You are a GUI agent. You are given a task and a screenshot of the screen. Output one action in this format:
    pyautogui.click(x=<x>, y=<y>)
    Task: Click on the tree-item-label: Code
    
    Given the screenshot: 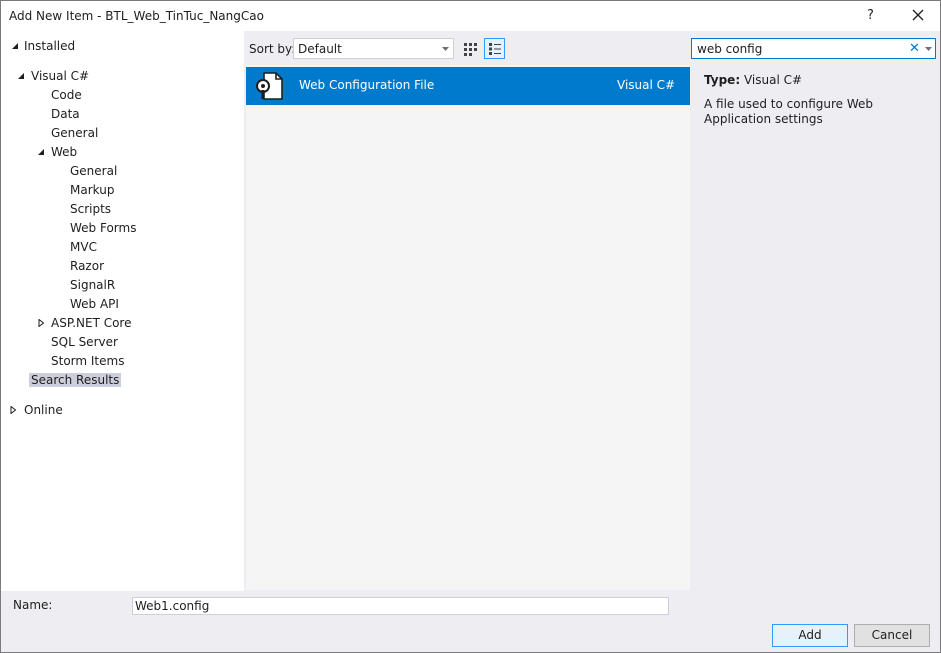 What is the action you would take?
    pyautogui.click(x=66, y=95)
    